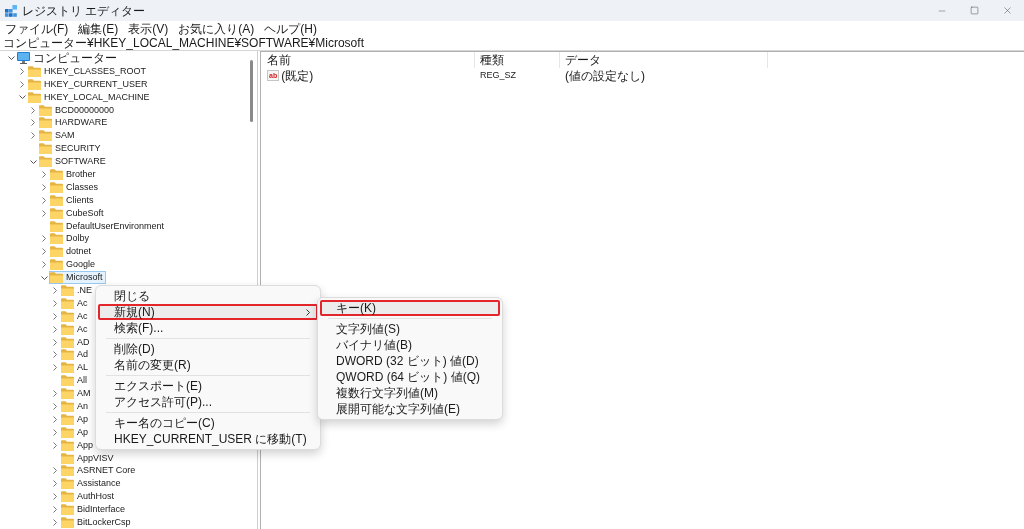 The height and width of the screenshot is (529, 1024). I want to click on tree-item: BCD00000000, so click(78, 110).